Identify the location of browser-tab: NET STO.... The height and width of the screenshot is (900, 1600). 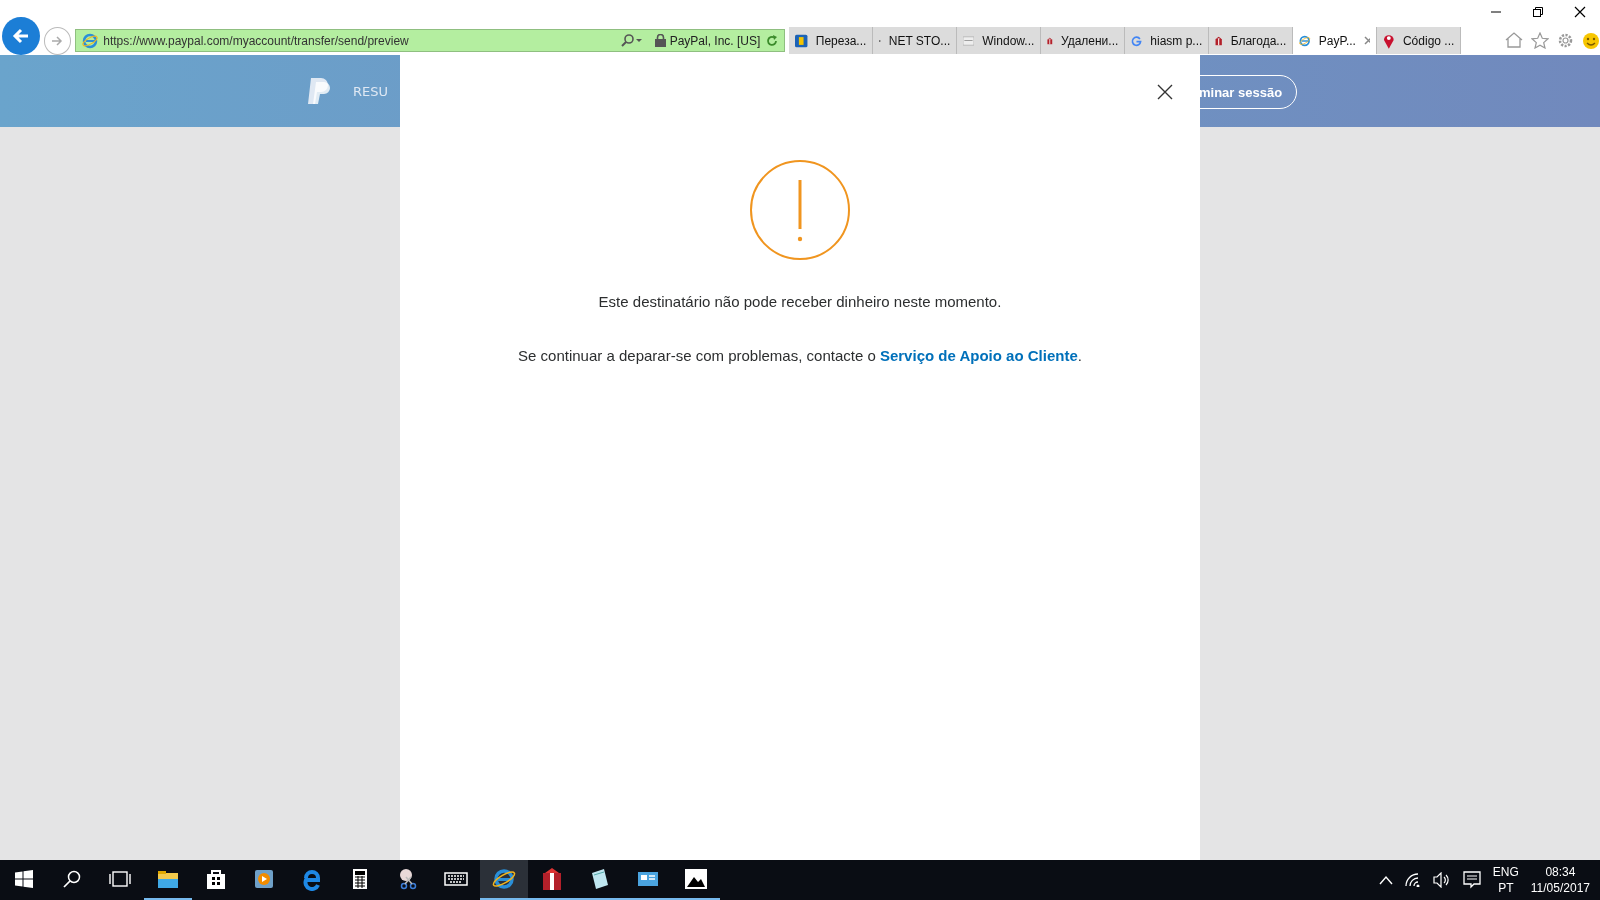
(915, 40).